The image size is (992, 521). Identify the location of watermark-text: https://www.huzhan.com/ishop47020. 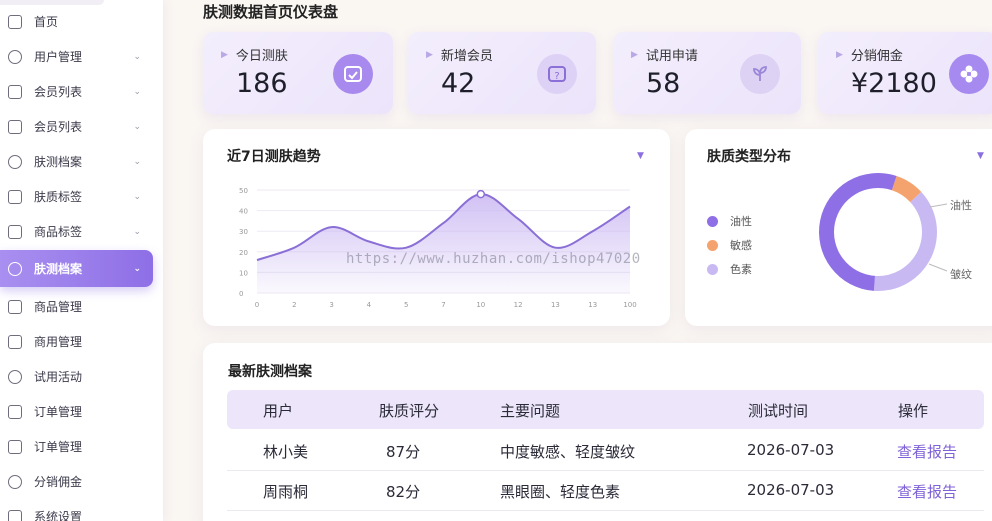
(493, 259).